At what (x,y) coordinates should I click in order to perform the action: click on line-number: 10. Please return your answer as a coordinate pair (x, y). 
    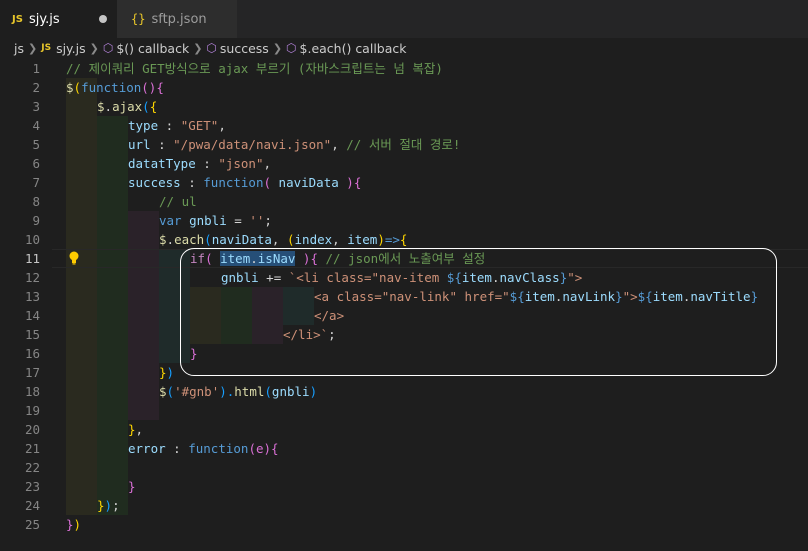
    Looking at the image, I should click on (32, 239).